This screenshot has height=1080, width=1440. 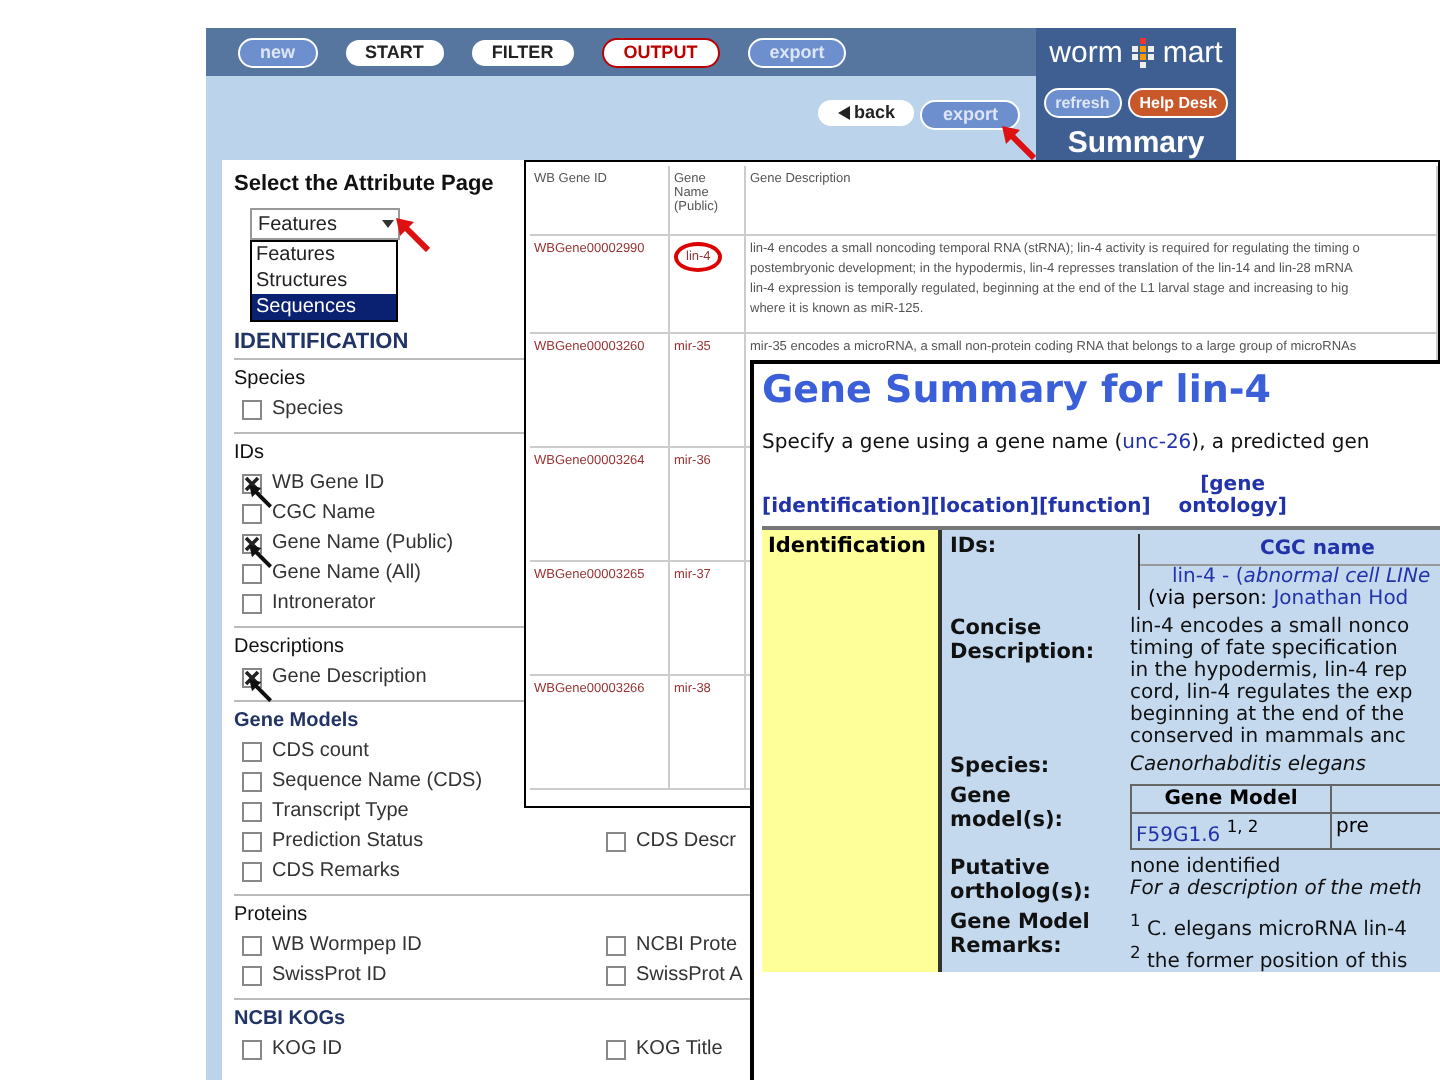 I want to click on section-link: [function], so click(x=1094, y=507).